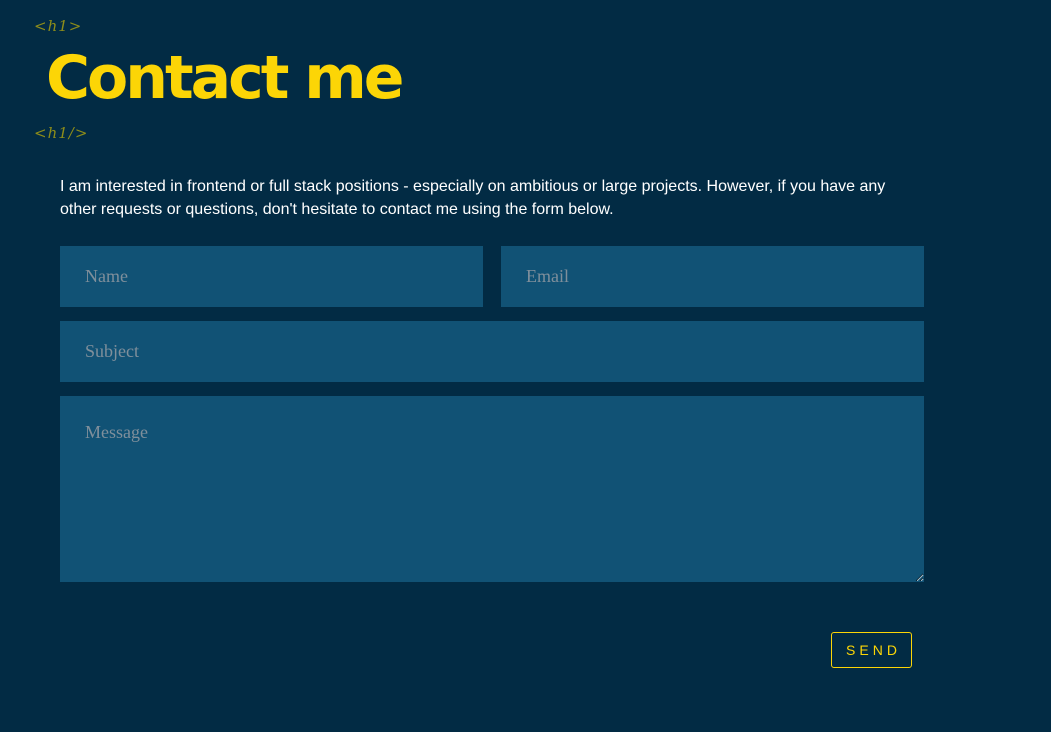 This screenshot has height=732, width=1051. I want to click on page-title: Contact me, so click(225, 78).